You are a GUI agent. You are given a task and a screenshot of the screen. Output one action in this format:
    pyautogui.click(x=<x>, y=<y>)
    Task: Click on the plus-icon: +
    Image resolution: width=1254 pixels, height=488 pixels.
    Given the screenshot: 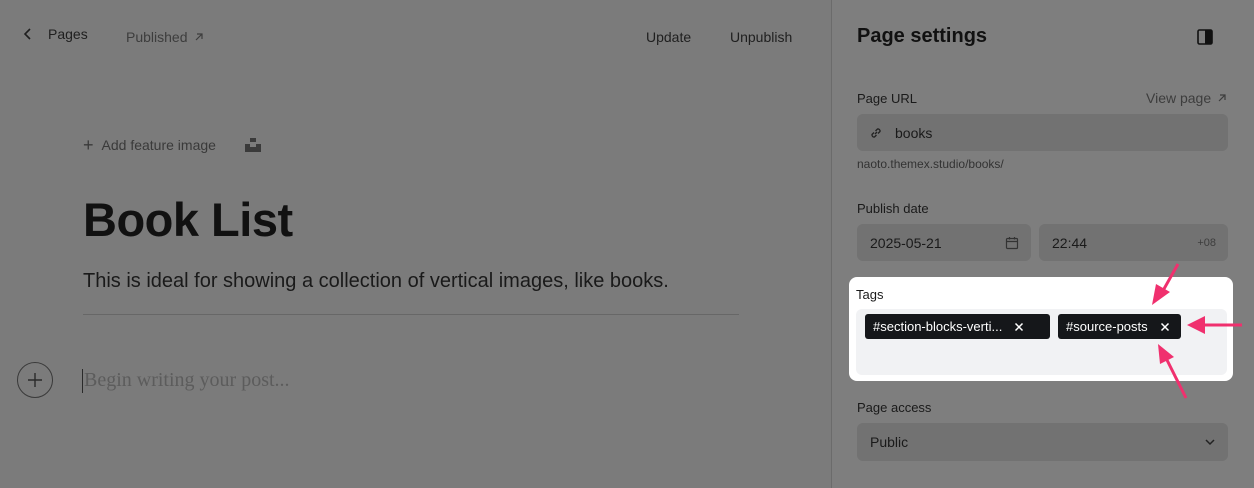 What is the action you would take?
    pyautogui.click(x=88, y=145)
    